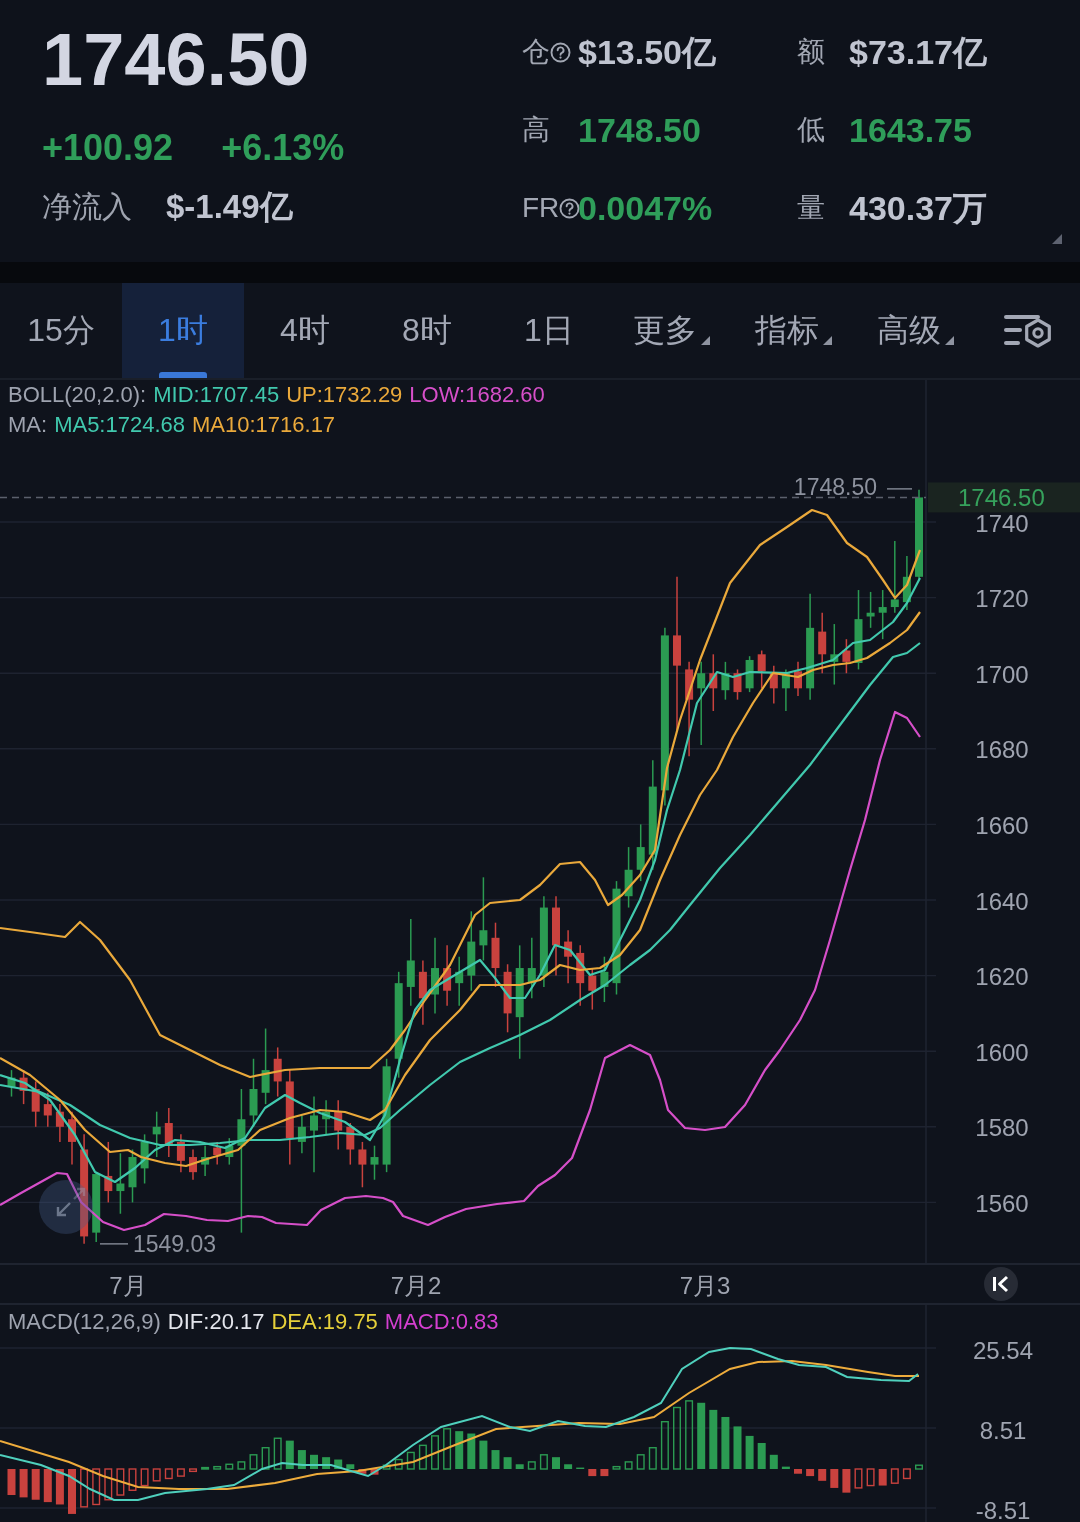 The height and width of the screenshot is (1522, 1080). Describe the element at coordinates (119, 425) in the screenshot. I see `indicator-value: MA5:1724.68` at that location.